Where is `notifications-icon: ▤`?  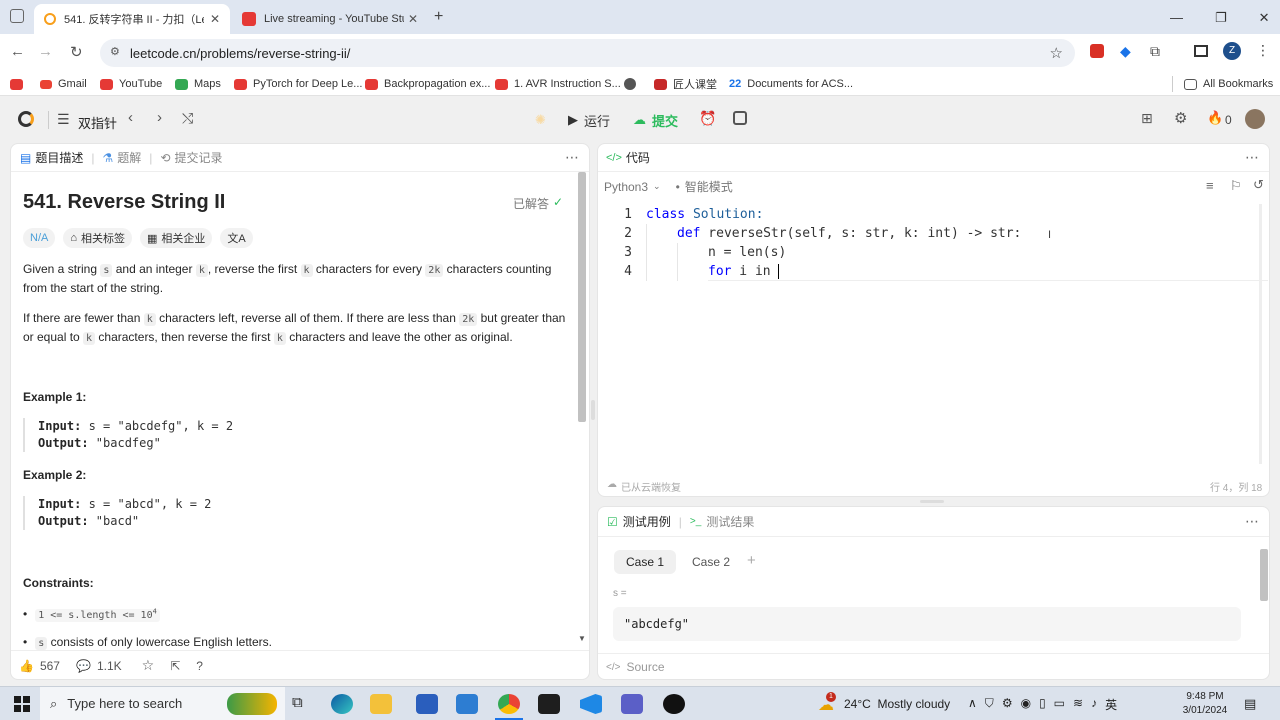
notifications-icon: ▤ is located at coordinates (1250, 704).